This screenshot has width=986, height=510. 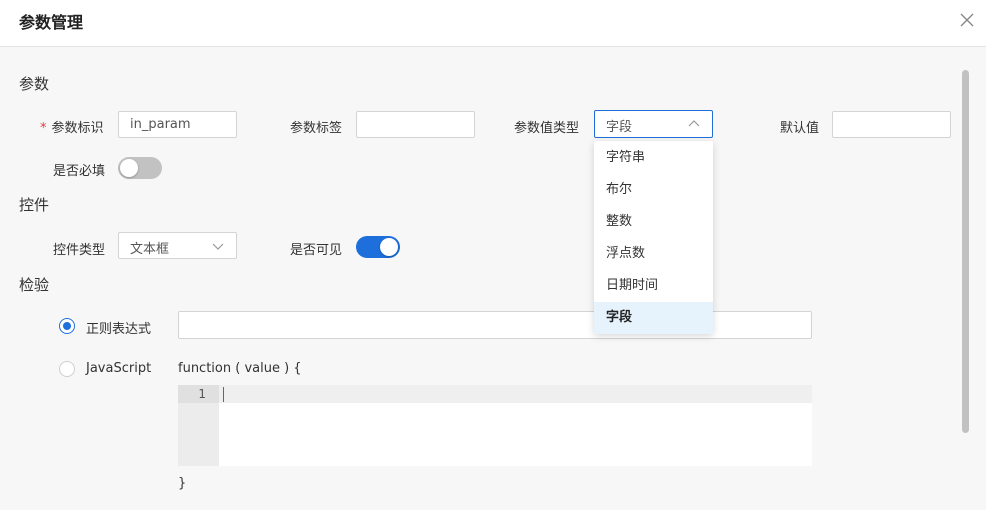 What do you see at coordinates (118, 327) in the screenshot?
I see `regex-radio-label: 正则表达式` at bounding box center [118, 327].